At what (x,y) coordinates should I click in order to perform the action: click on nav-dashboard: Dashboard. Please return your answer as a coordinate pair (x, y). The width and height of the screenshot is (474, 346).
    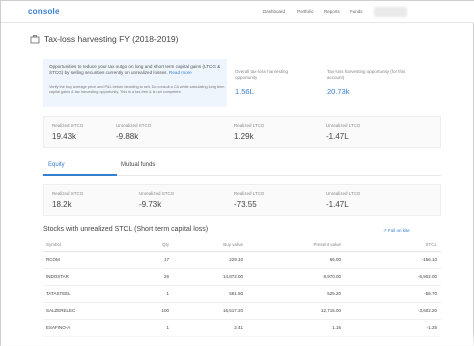
    Looking at the image, I should click on (274, 11).